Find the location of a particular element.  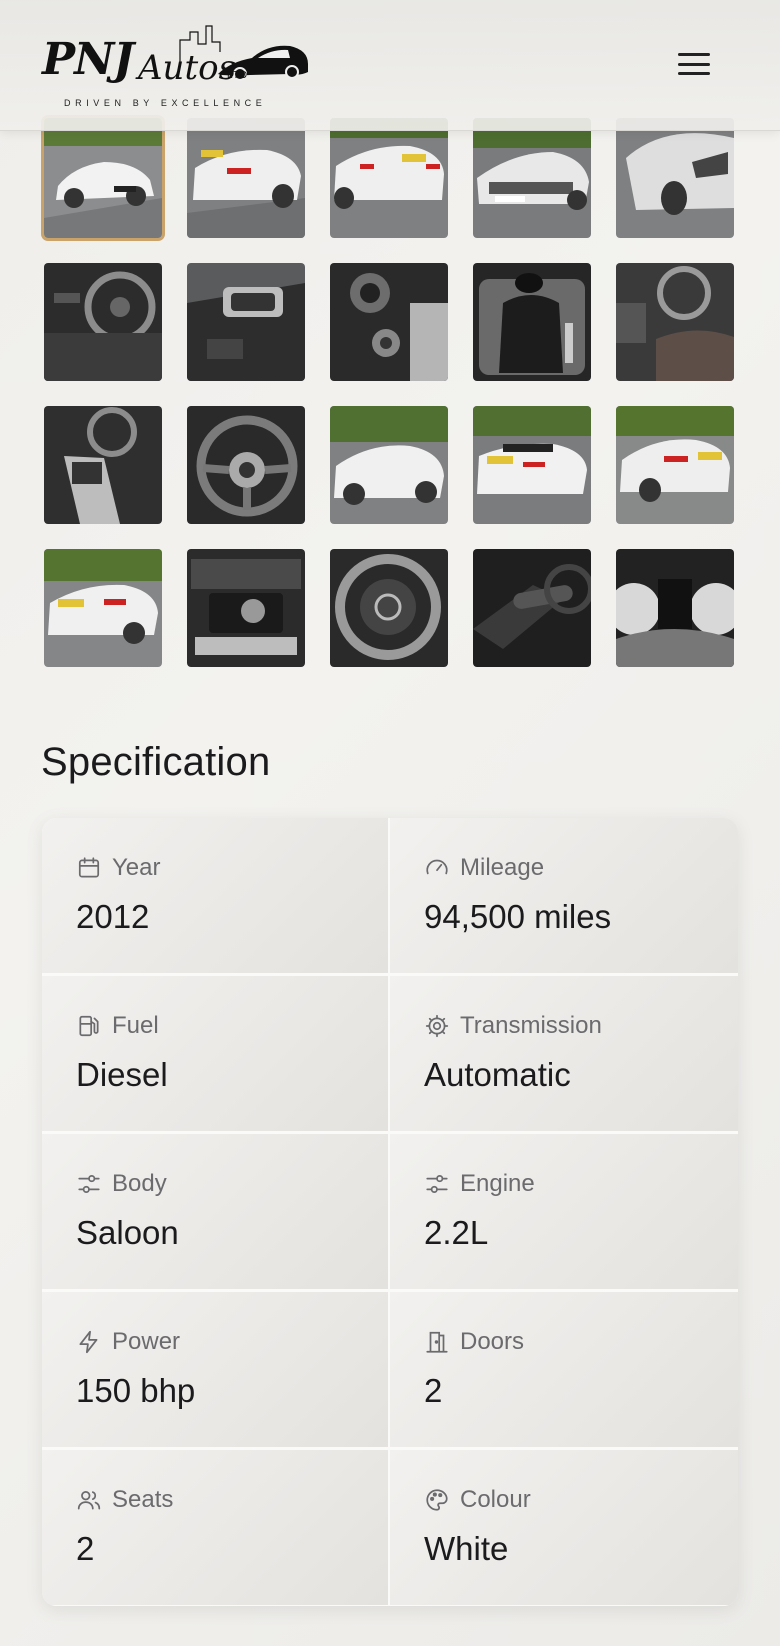

spec-label: Mileage is located at coordinates (502, 867).